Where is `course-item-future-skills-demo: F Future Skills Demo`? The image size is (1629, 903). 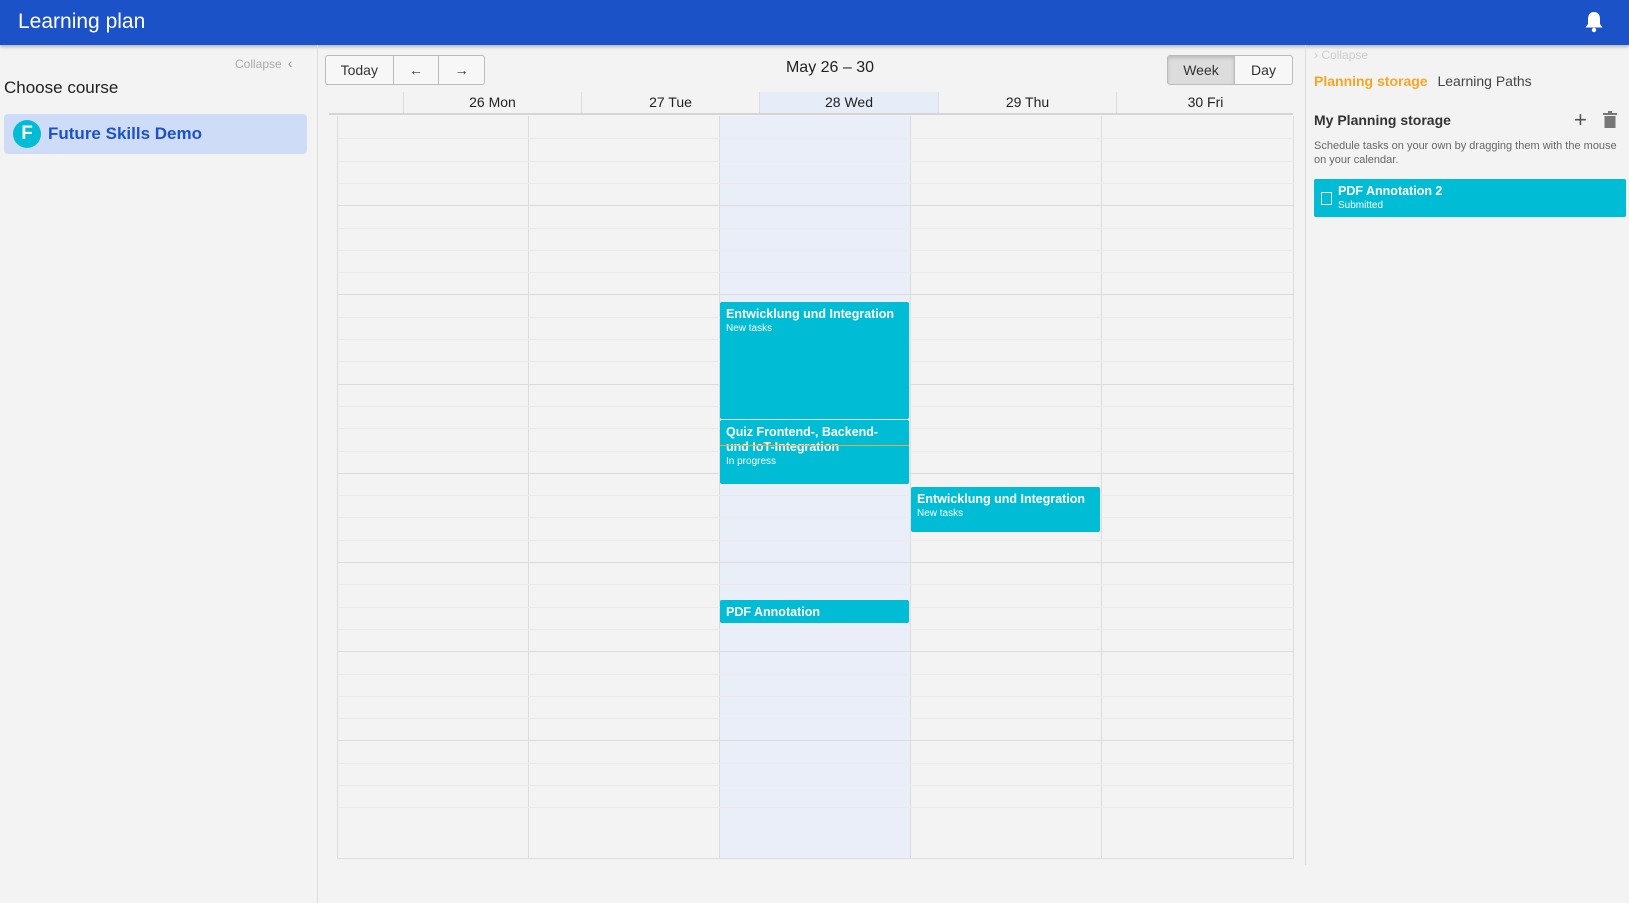 course-item-future-skills-demo: F Future Skills Demo is located at coordinates (155, 134).